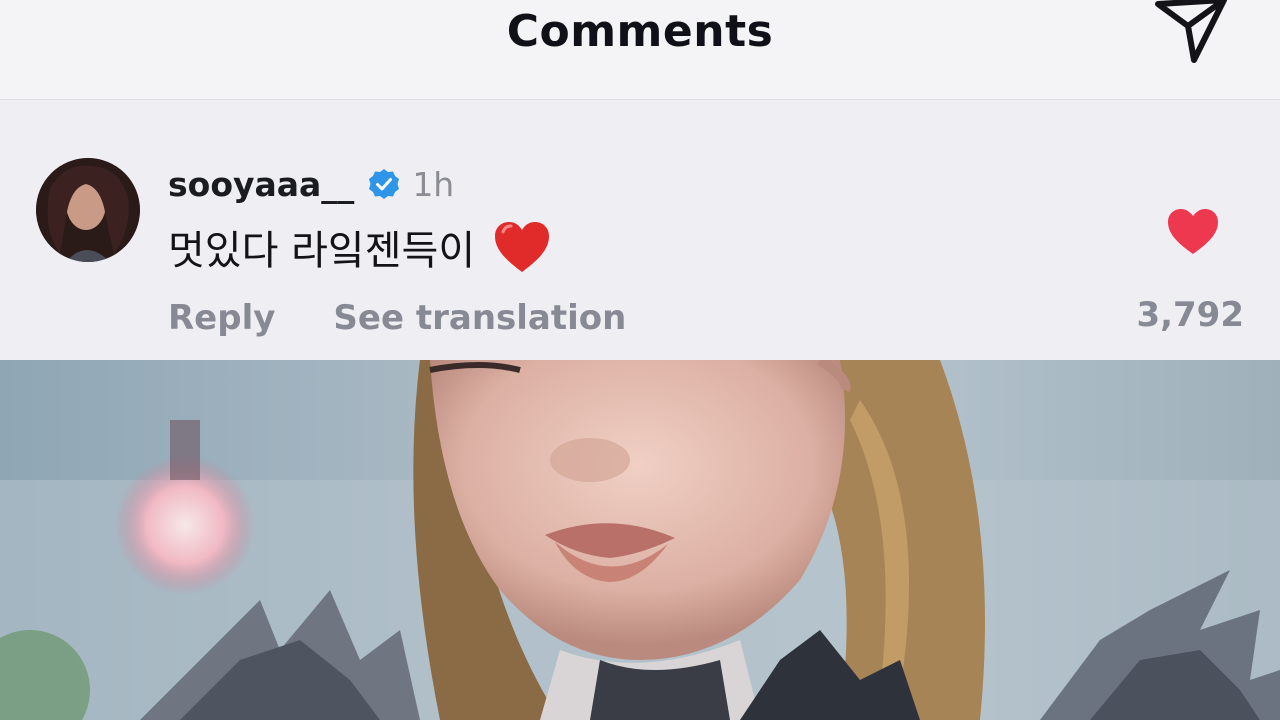 This screenshot has width=1280, height=720. Describe the element at coordinates (384, 184) in the screenshot. I see `verified-badge-icon` at that location.